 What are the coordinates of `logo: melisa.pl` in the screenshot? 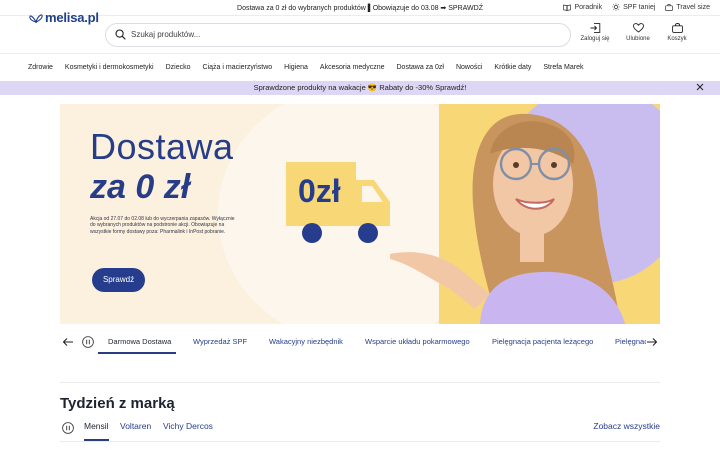 It's located at (63, 17).